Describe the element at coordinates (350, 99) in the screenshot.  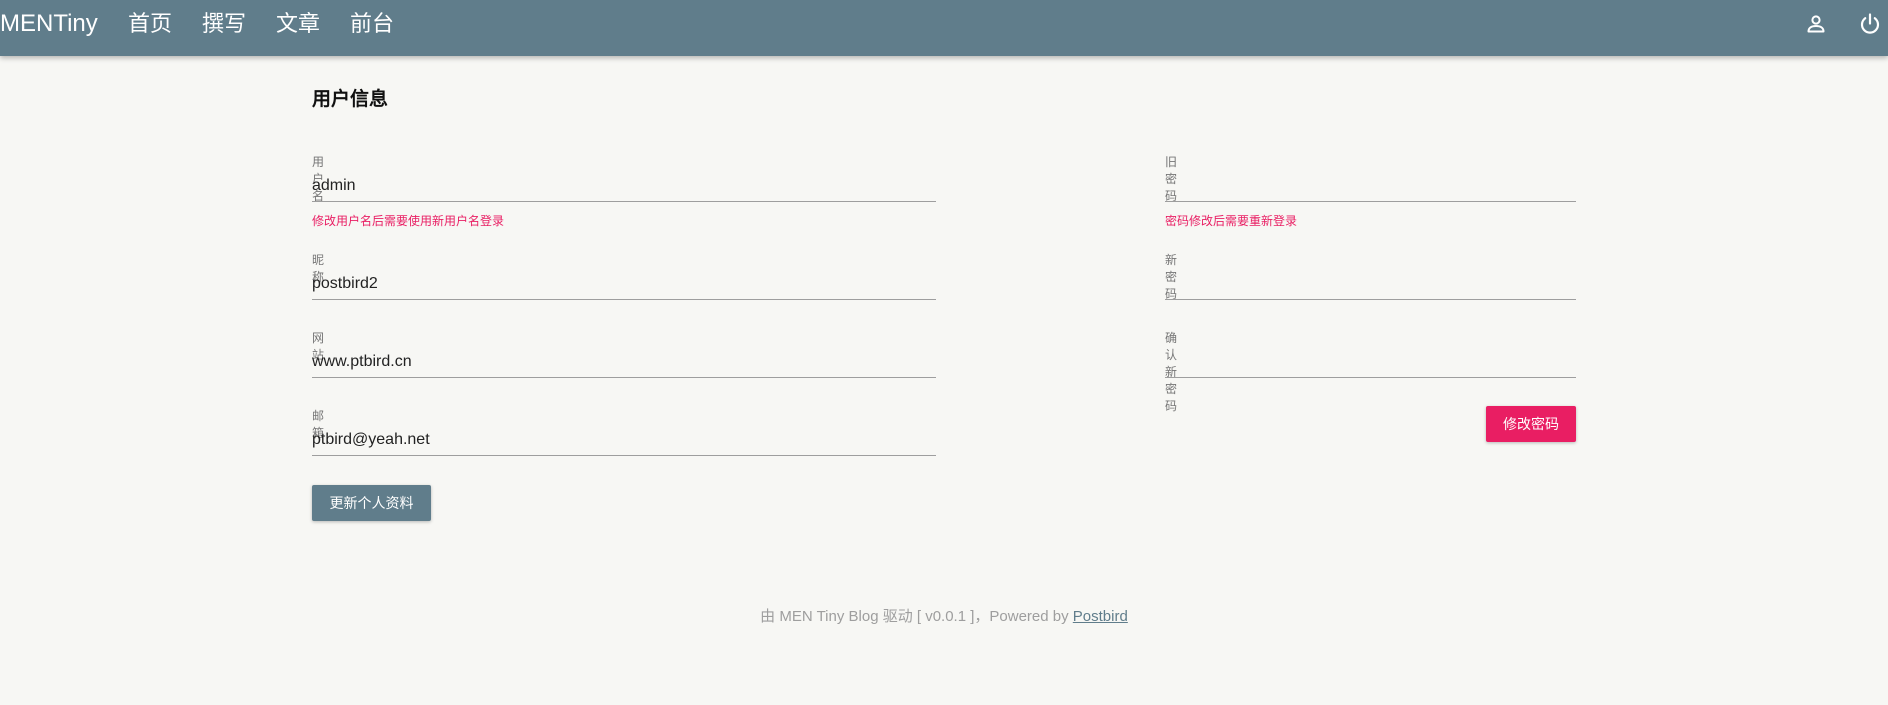
I see `page-title: 用户信息` at that location.